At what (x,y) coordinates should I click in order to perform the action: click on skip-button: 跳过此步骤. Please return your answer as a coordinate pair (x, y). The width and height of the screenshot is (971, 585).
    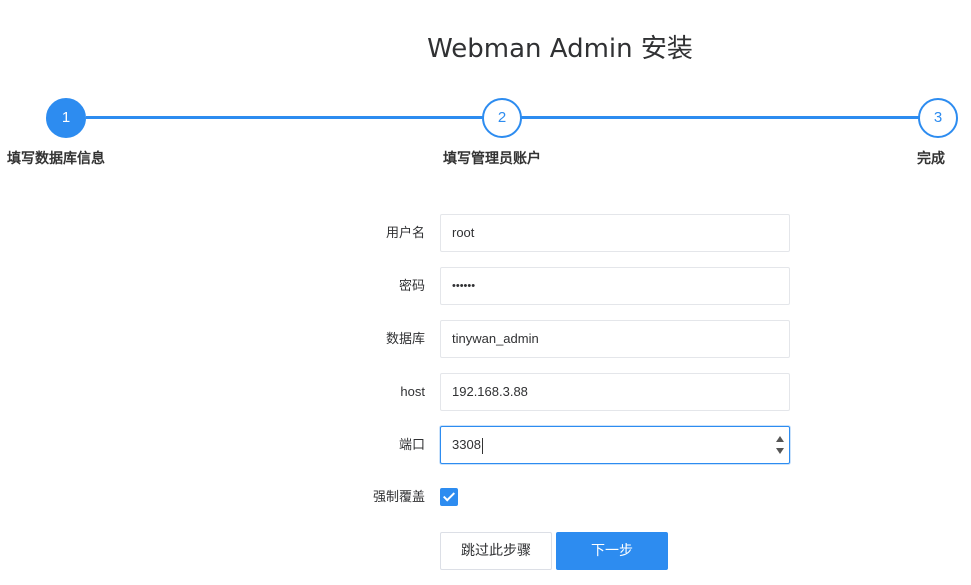
    Looking at the image, I should click on (496, 551).